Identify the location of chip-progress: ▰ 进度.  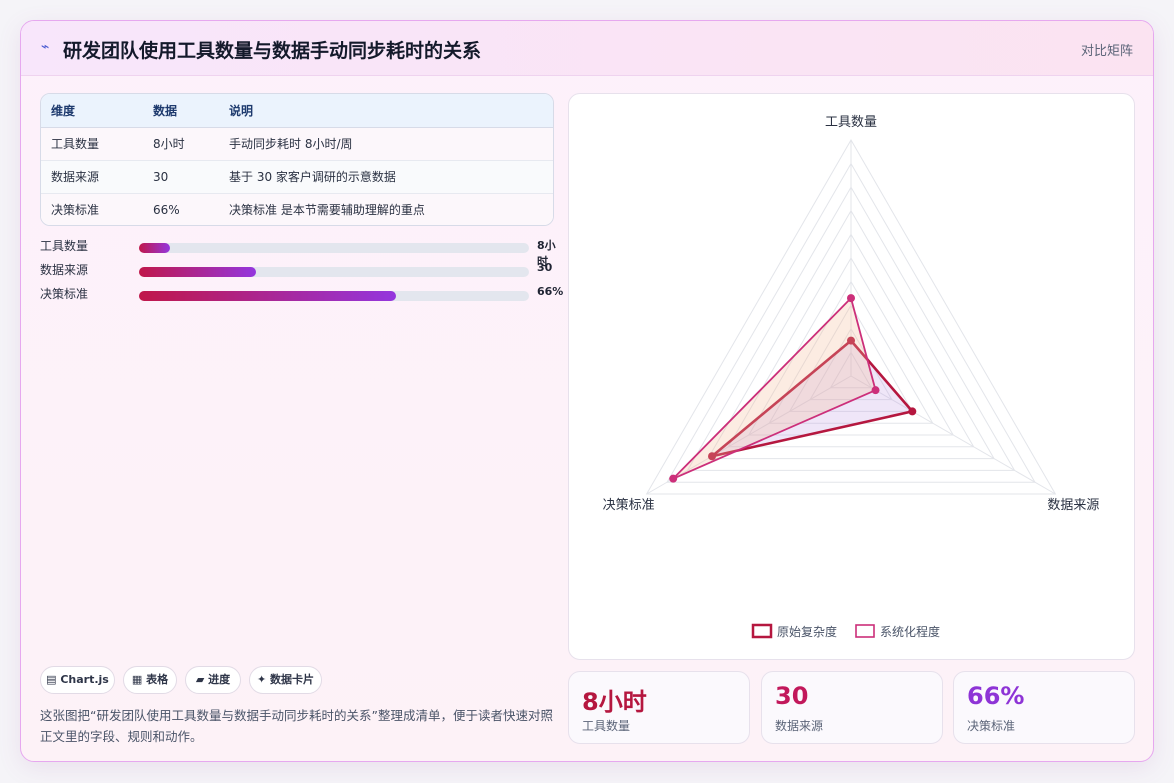
(213, 680).